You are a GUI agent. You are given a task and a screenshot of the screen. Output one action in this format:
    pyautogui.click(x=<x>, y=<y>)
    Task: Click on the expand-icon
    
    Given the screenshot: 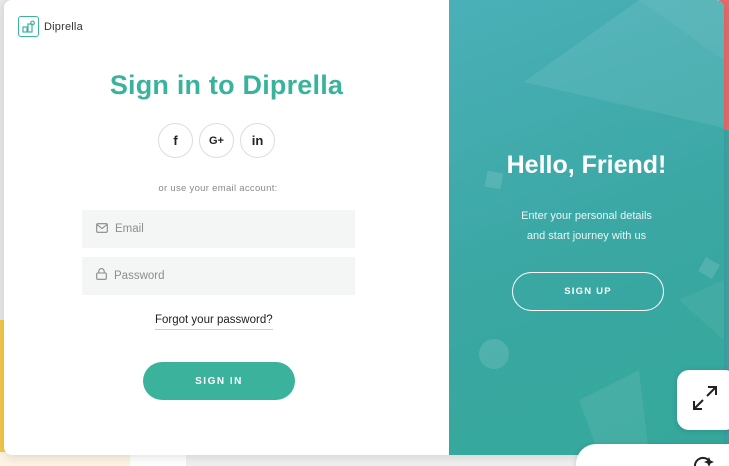 What is the action you would take?
    pyautogui.click(x=705, y=400)
    